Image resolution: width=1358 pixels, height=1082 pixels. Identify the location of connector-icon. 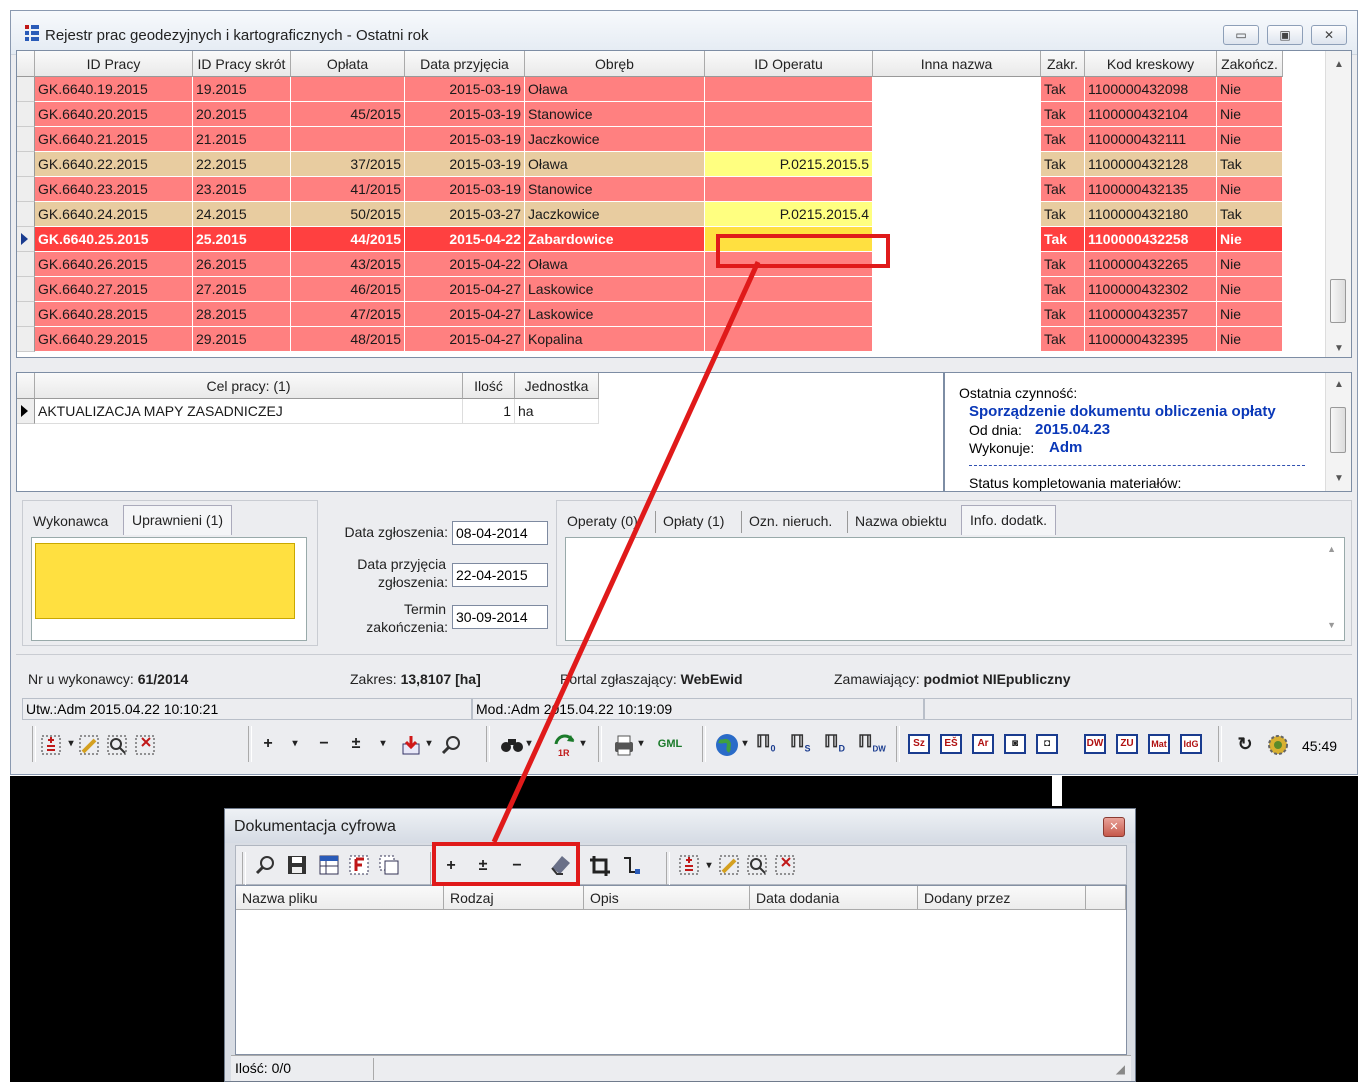
(631, 865).